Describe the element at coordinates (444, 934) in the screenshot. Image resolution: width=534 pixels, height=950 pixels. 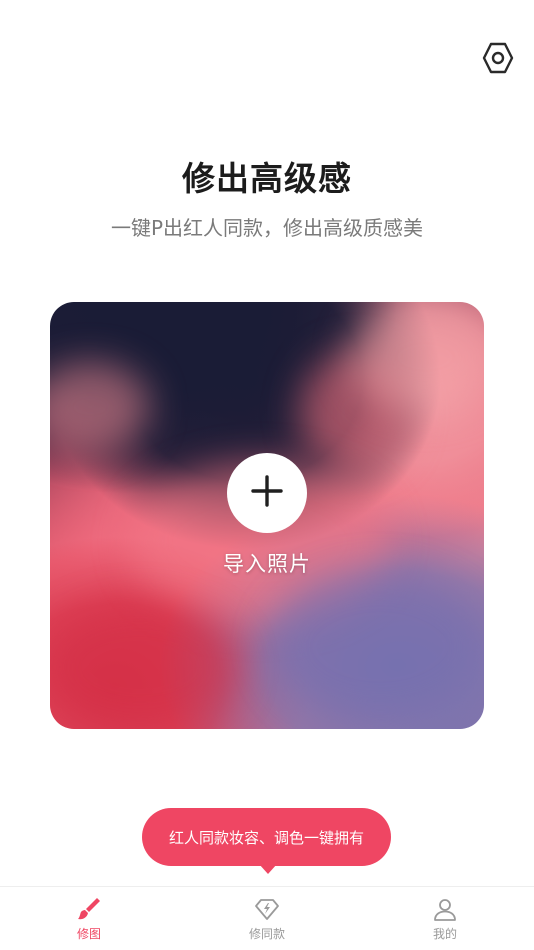
I see `tab-profile-label: 我的` at that location.